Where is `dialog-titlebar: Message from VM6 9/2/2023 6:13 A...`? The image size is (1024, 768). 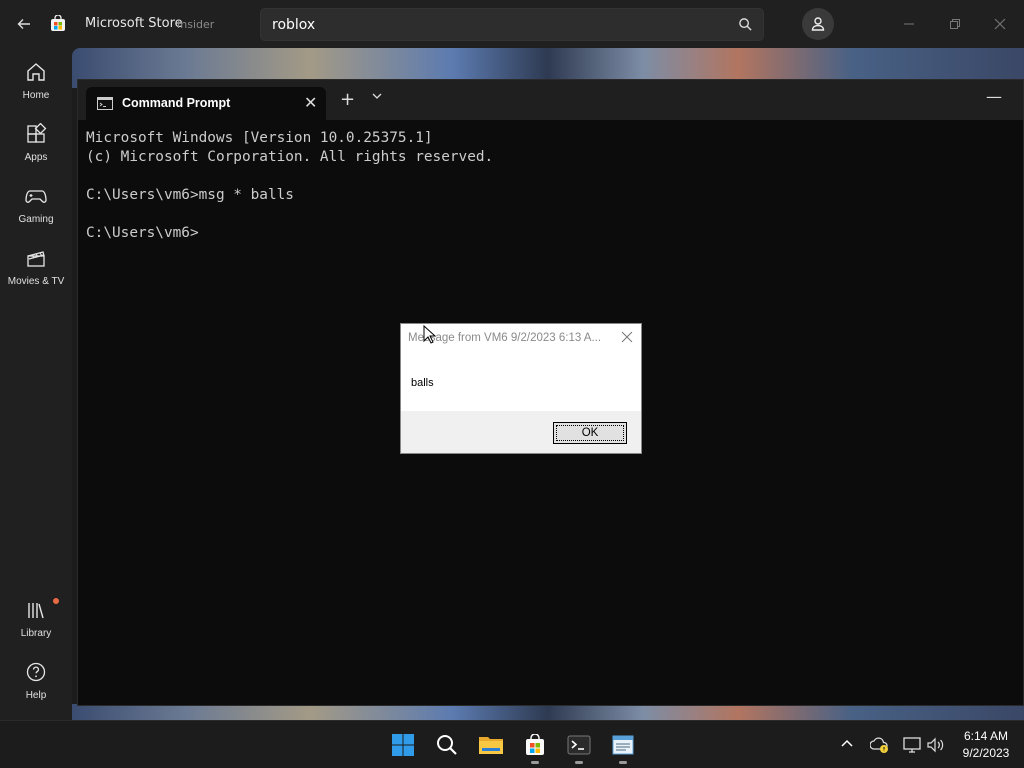 dialog-titlebar: Message from VM6 9/2/2023 6:13 A... is located at coordinates (521, 338).